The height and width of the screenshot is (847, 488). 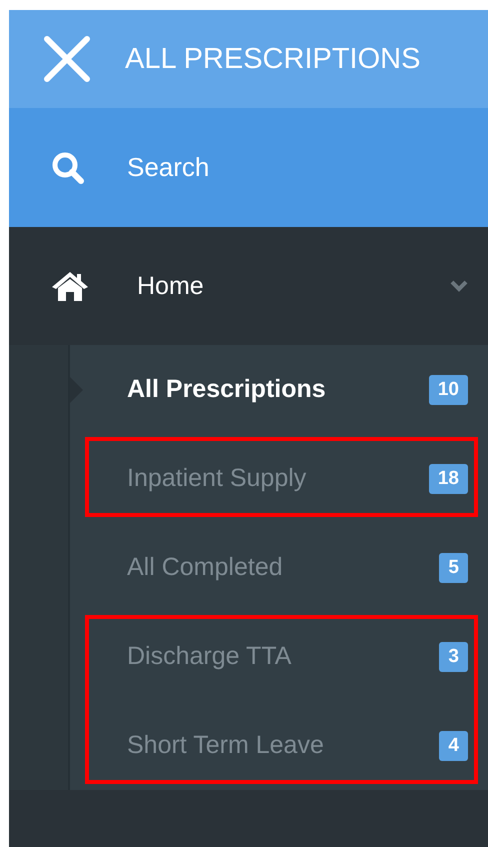 I want to click on count-badge: 10, so click(x=448, y=389).